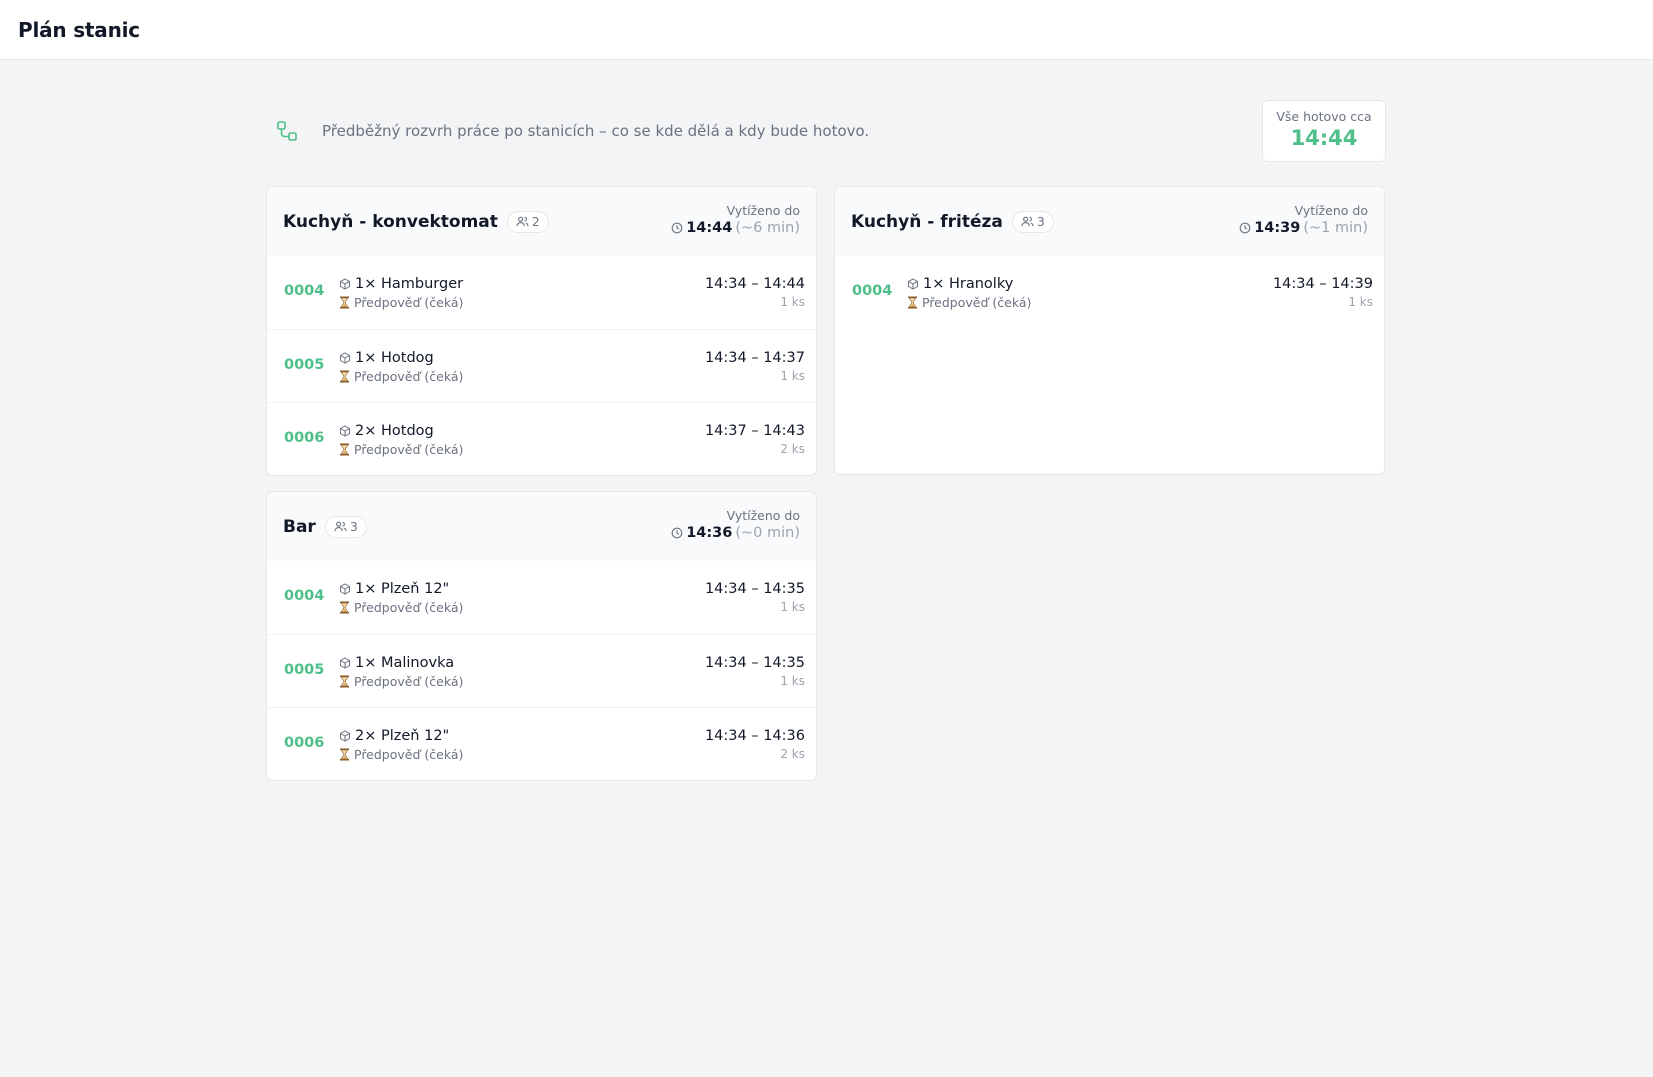 This screenshot has height=1077, width=1653. I want to click on staff-count-badge: 2, so click(527, 221).